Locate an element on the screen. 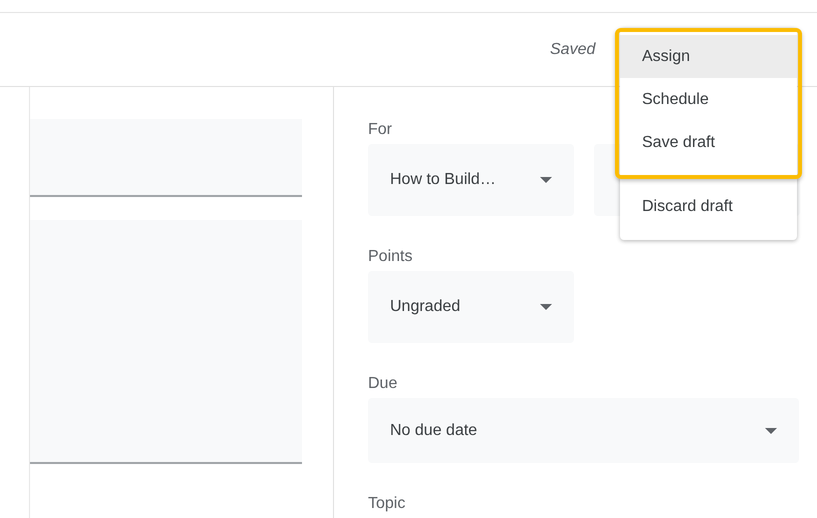 This screenshot has height=518, width=817. title-field is located at coordinates (166, 158).